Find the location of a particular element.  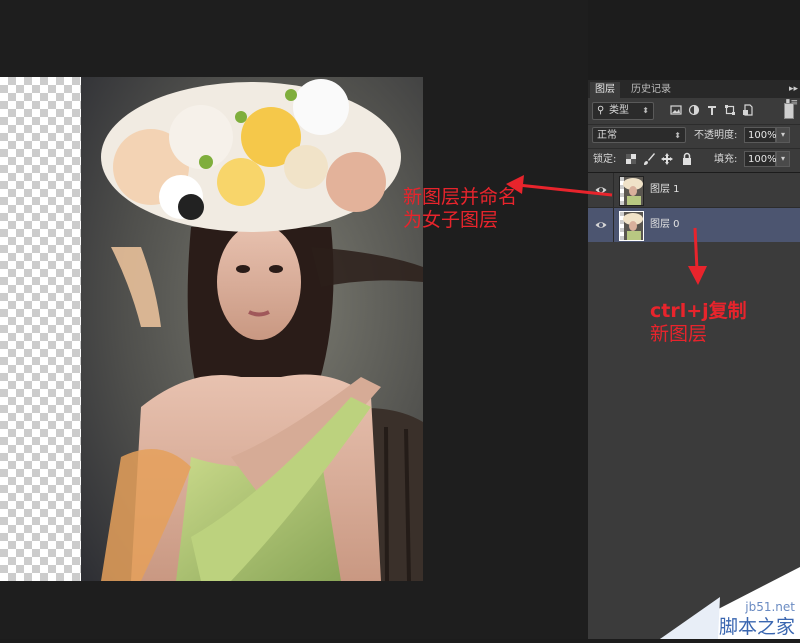

blend-mode-select: 正常 ⬍ is located at coordinates (639, 135).